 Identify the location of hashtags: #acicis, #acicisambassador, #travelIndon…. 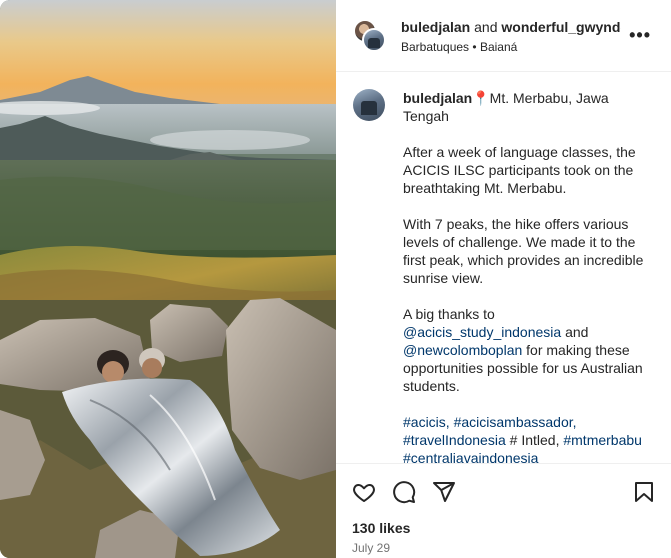
(525, 438).